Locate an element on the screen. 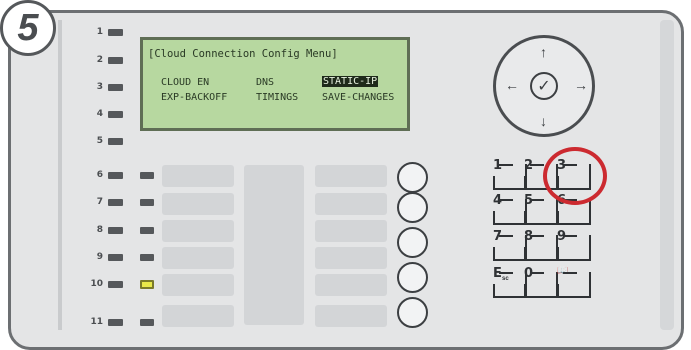 Image resolution: width=691 pixels, height=350 pixels. zone-number: 4 is located at coordinates (99, 114).